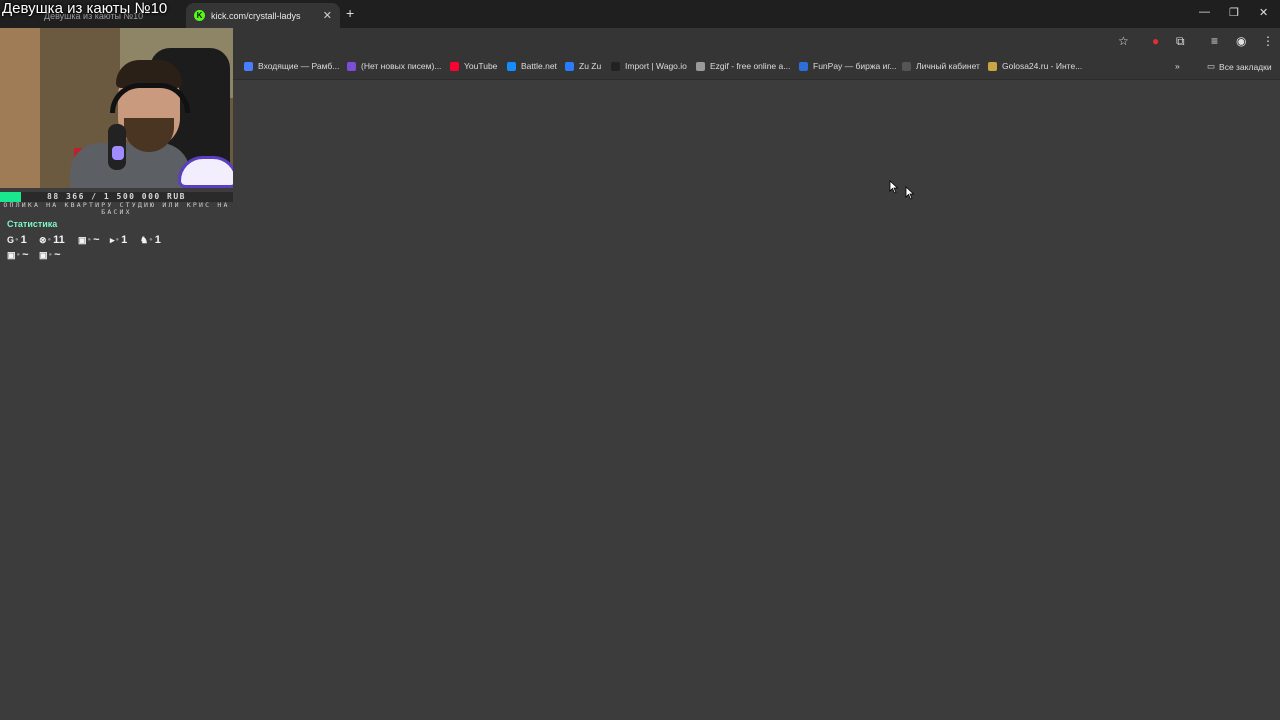  I want to click on stat-icon: ♞, so click(144, 239).